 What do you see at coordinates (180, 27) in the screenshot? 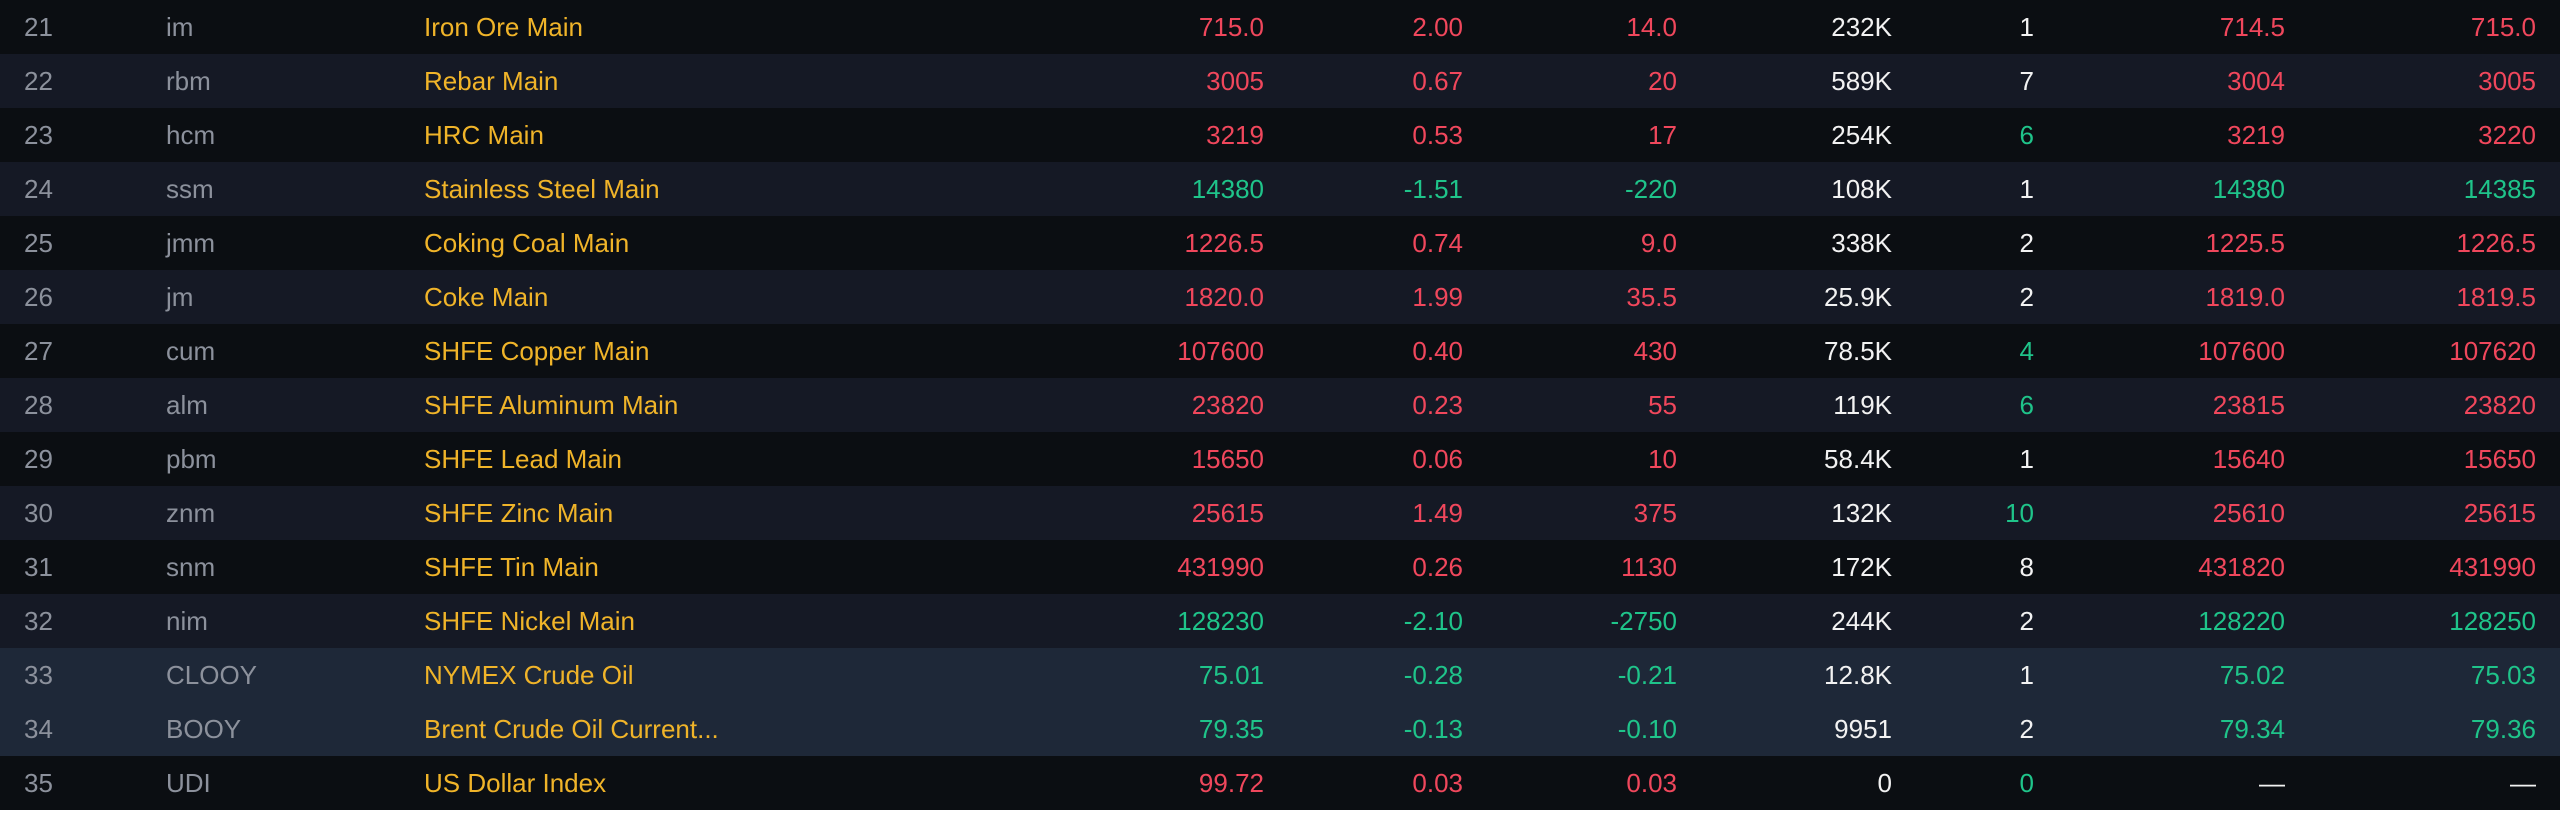
I see `symbol-code: im` at bounding box center [180, 27].